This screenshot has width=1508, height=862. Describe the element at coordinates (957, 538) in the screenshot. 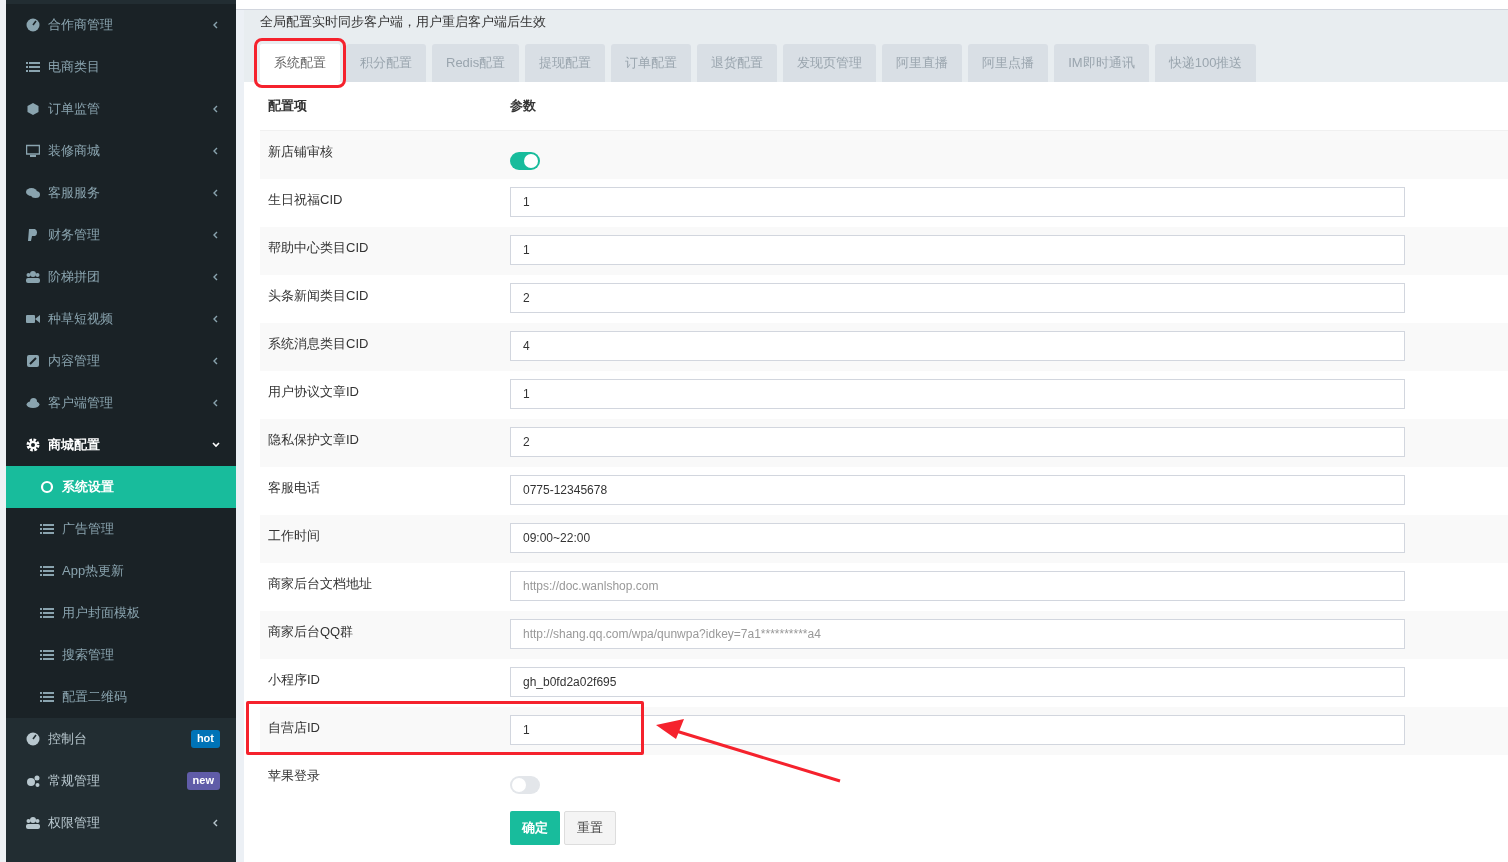

I see `text-field: 09:00~22:00` at that location.